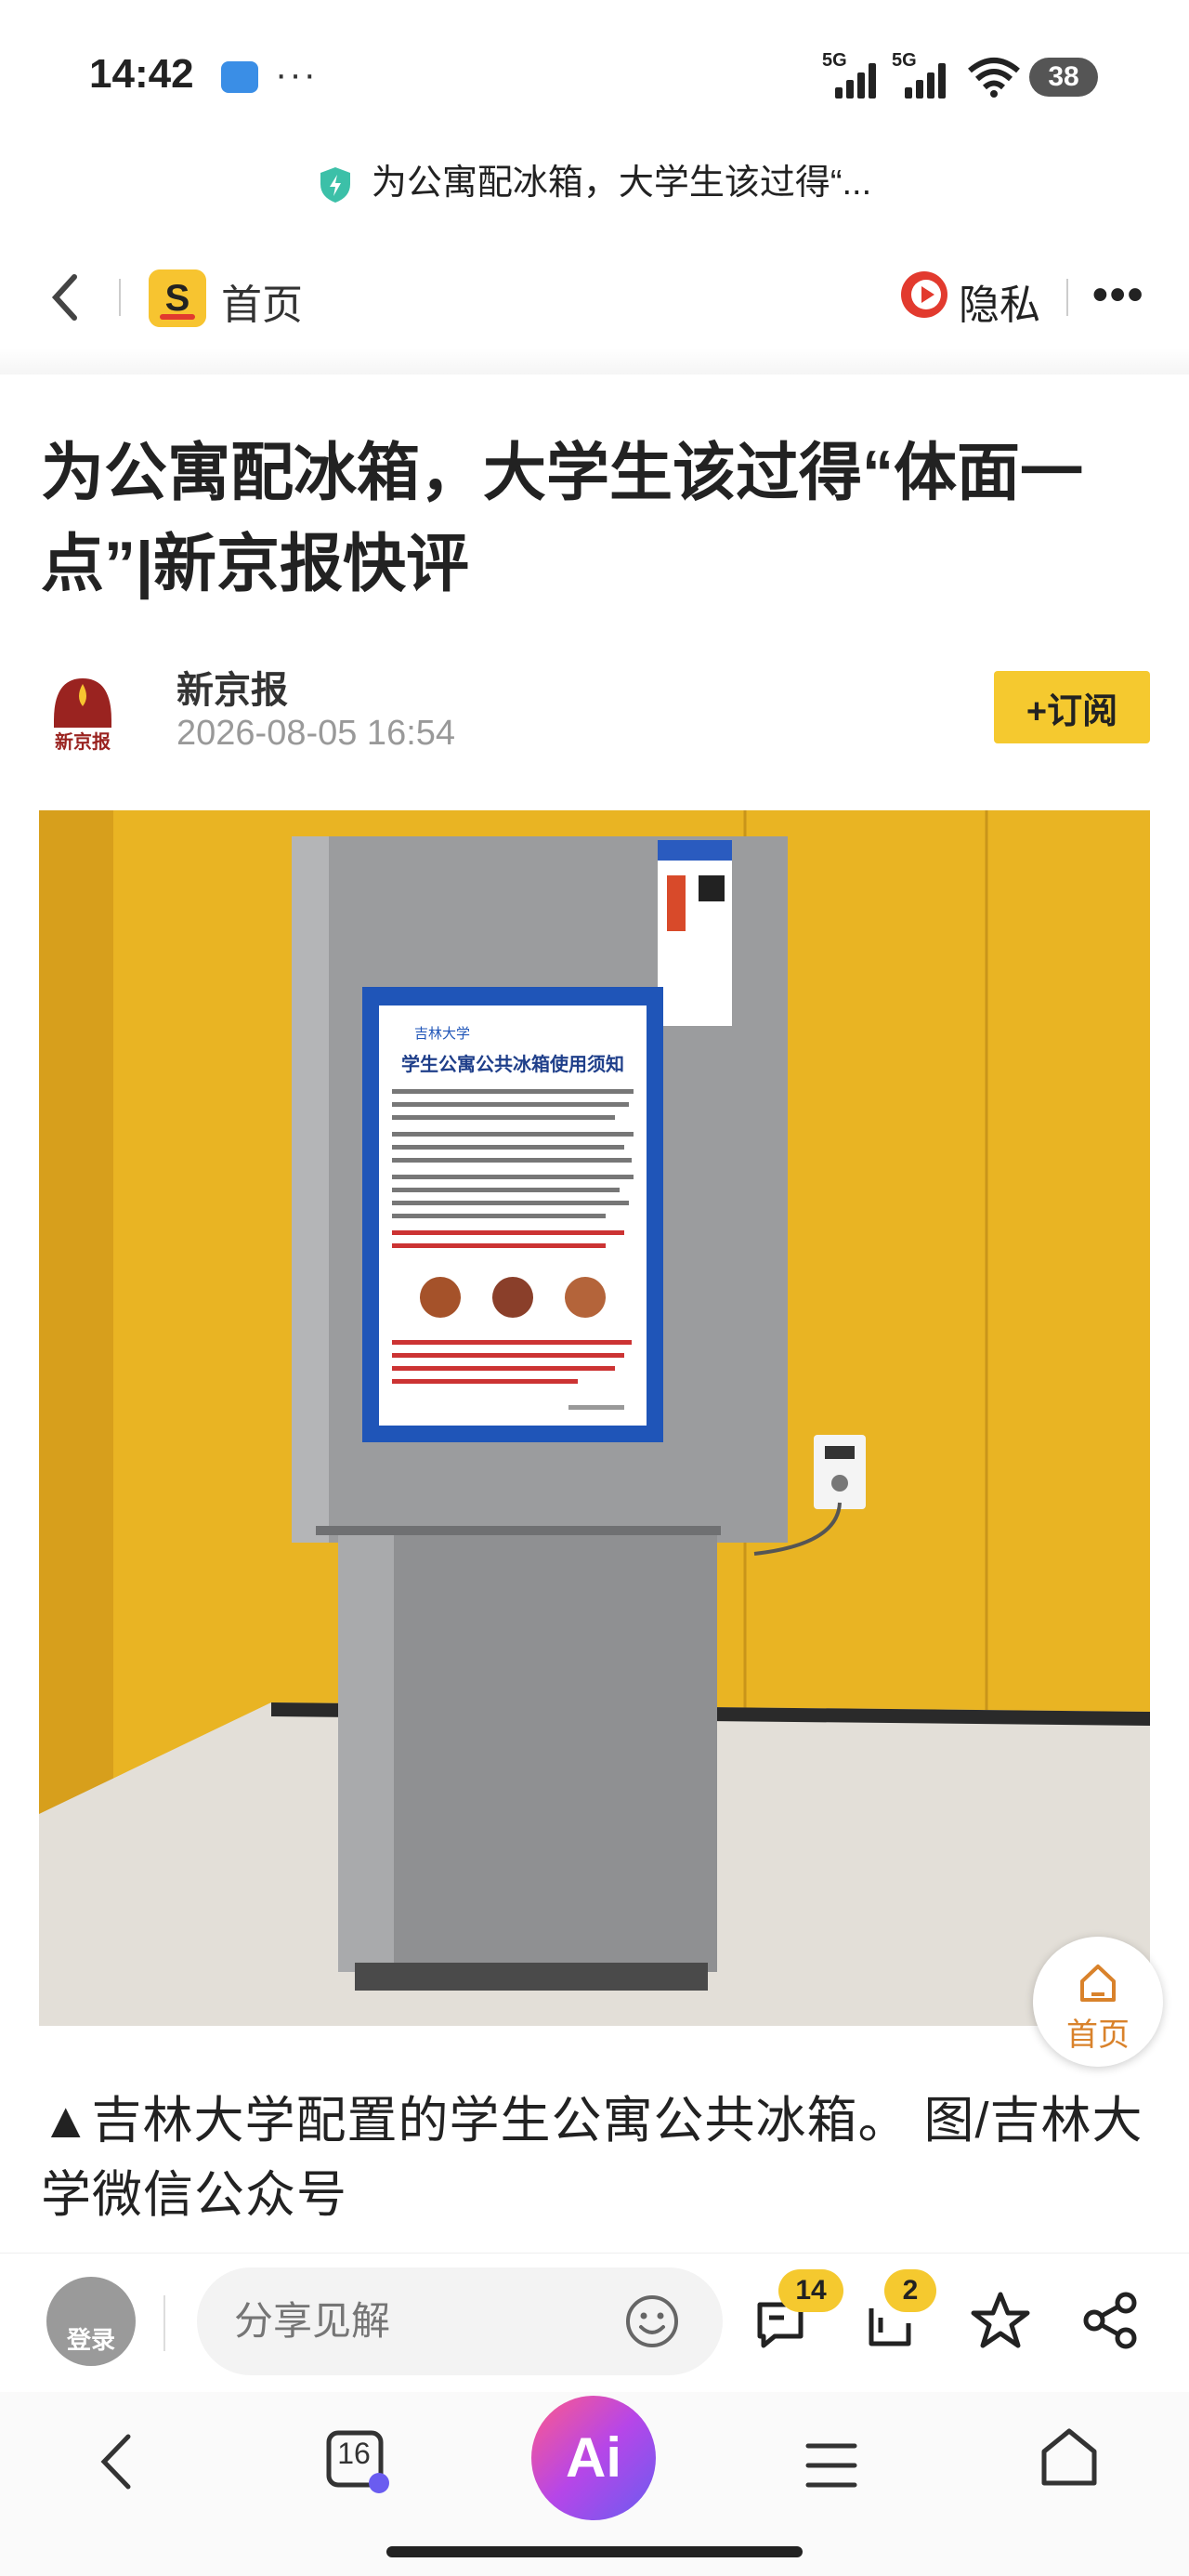 Image resolution: width=1189 pixels, height=2576 pixels. What do you see at coordinates (592, 2158) in the screenshot?
I see `photo-caption: ▲吉林大学配置的学生公寓公共冰箱。 图/吉林大学微信公众号` at bounding box center [592, 2158].